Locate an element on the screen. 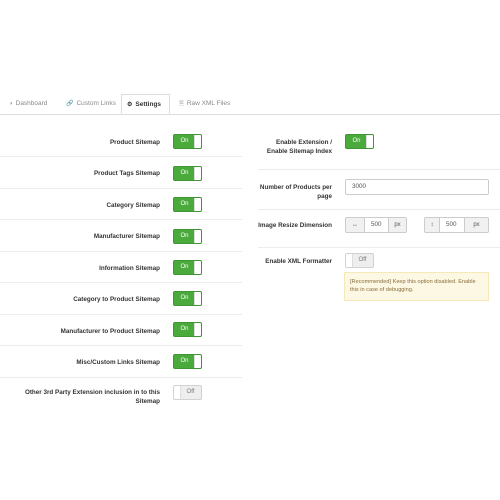 Image resolution: width=500 pixels, height=500 pixels. tab-custom-links: 🔗 Custom Links is located at coordinates (91, 104).